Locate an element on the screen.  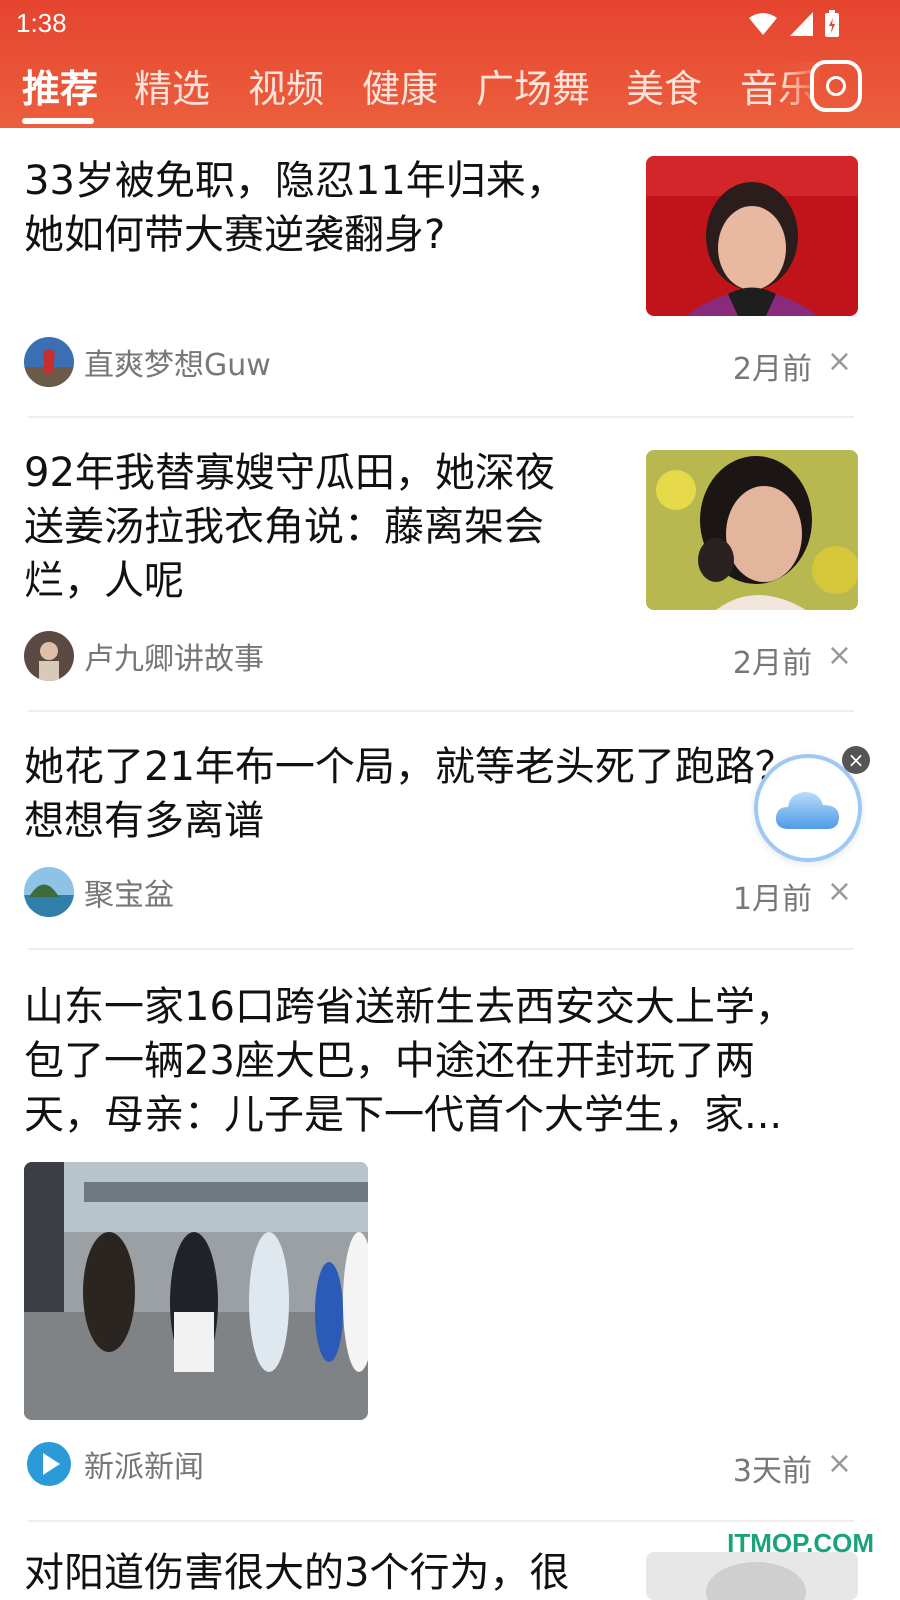
channel-tabs: 推荐 精选 视频 健康 广场舞 美食 音乐 is located at coordinates (410, 93).